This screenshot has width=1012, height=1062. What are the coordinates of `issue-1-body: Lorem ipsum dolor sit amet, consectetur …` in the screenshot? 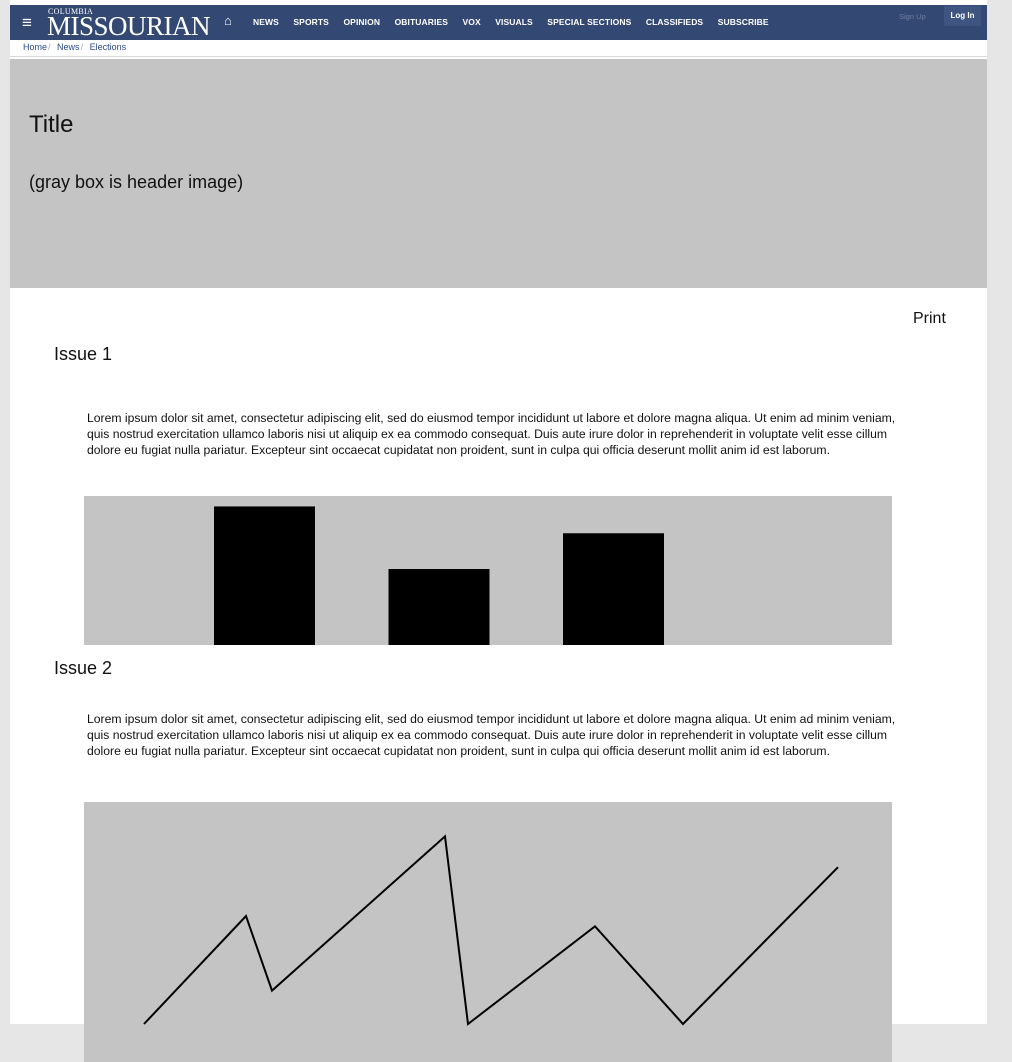 It's located at (491, 434).